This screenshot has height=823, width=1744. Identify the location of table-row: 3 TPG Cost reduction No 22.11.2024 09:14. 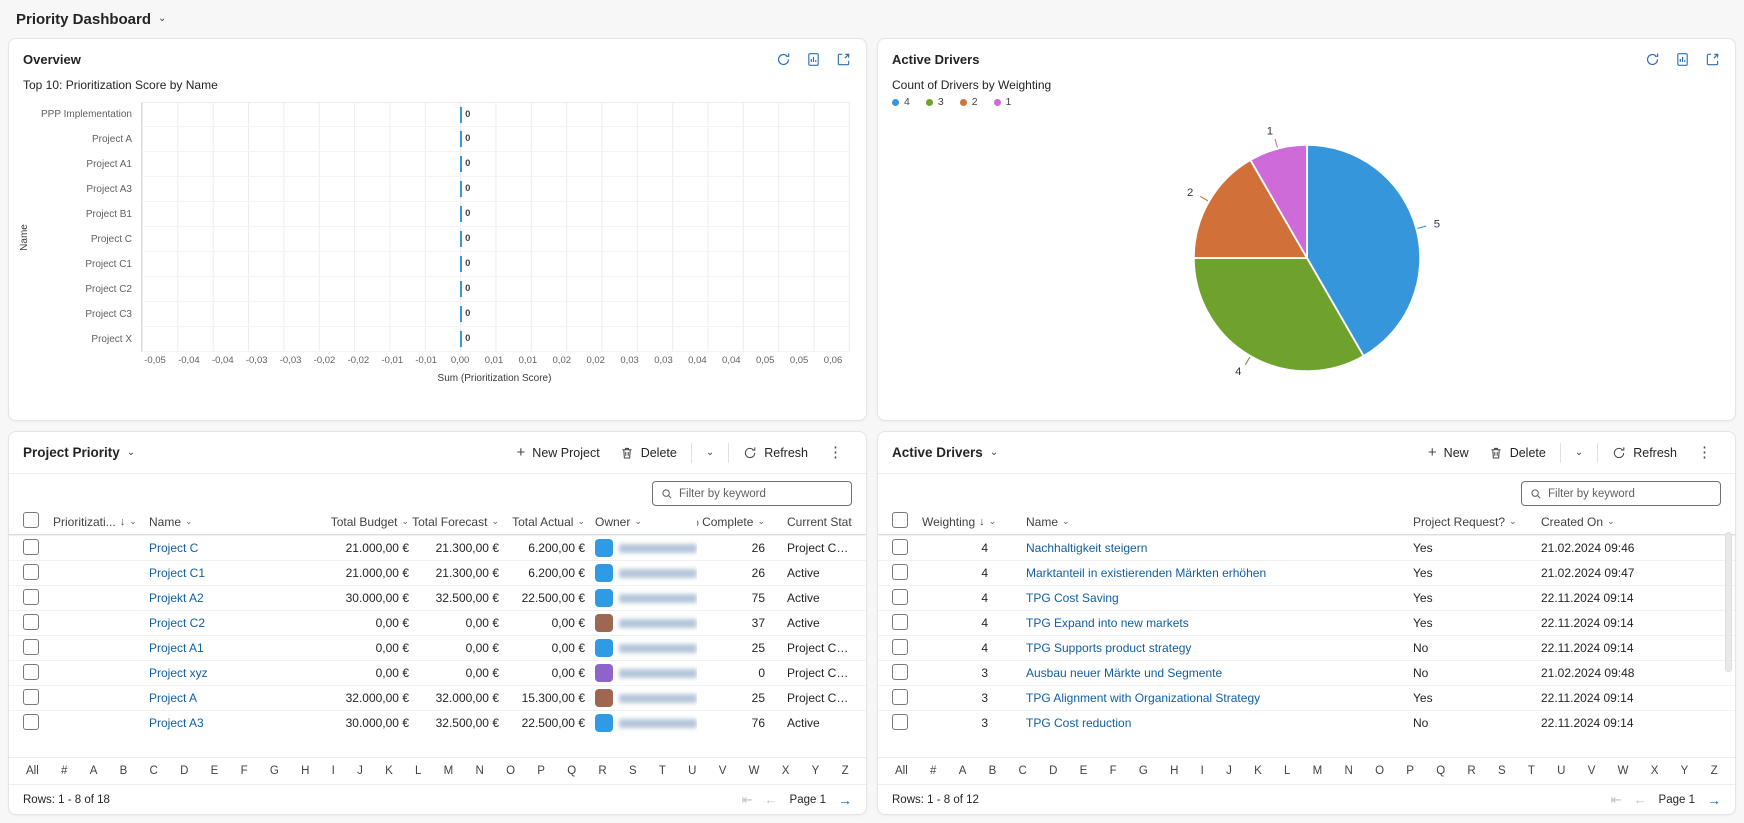
(1306, 722).